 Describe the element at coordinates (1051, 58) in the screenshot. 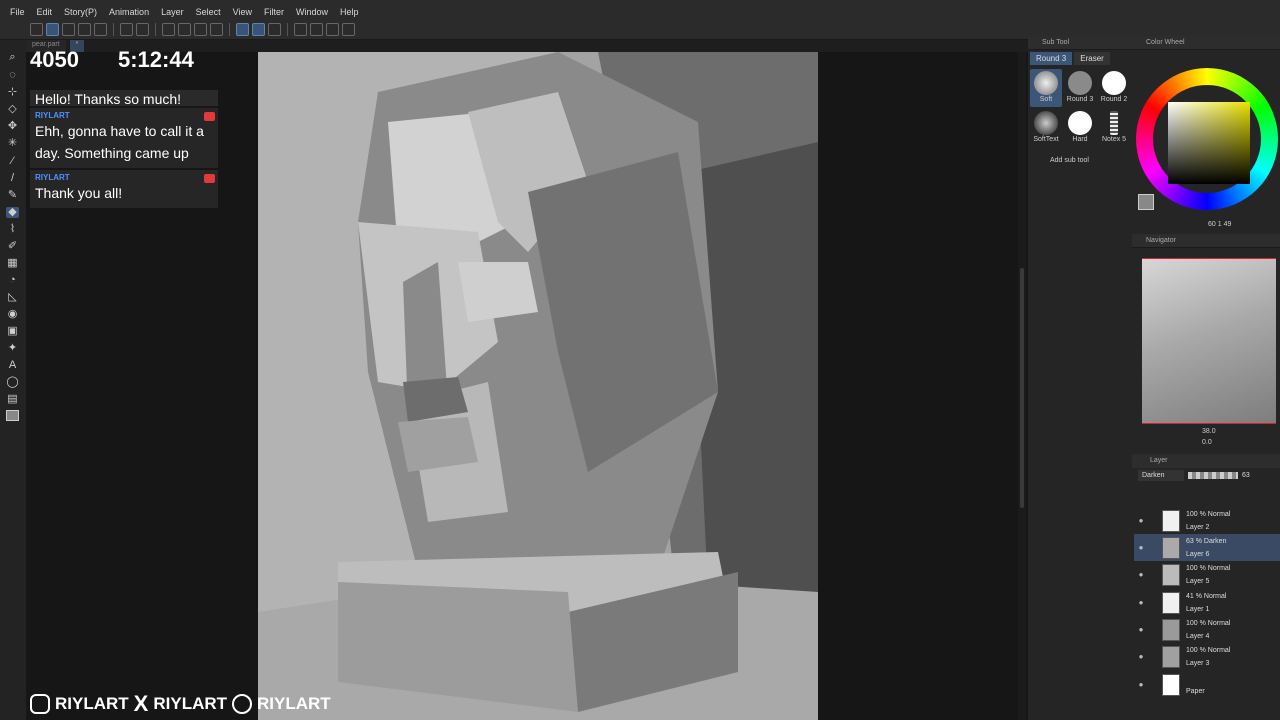

I see `tab-round-3: Round 3` at that location.